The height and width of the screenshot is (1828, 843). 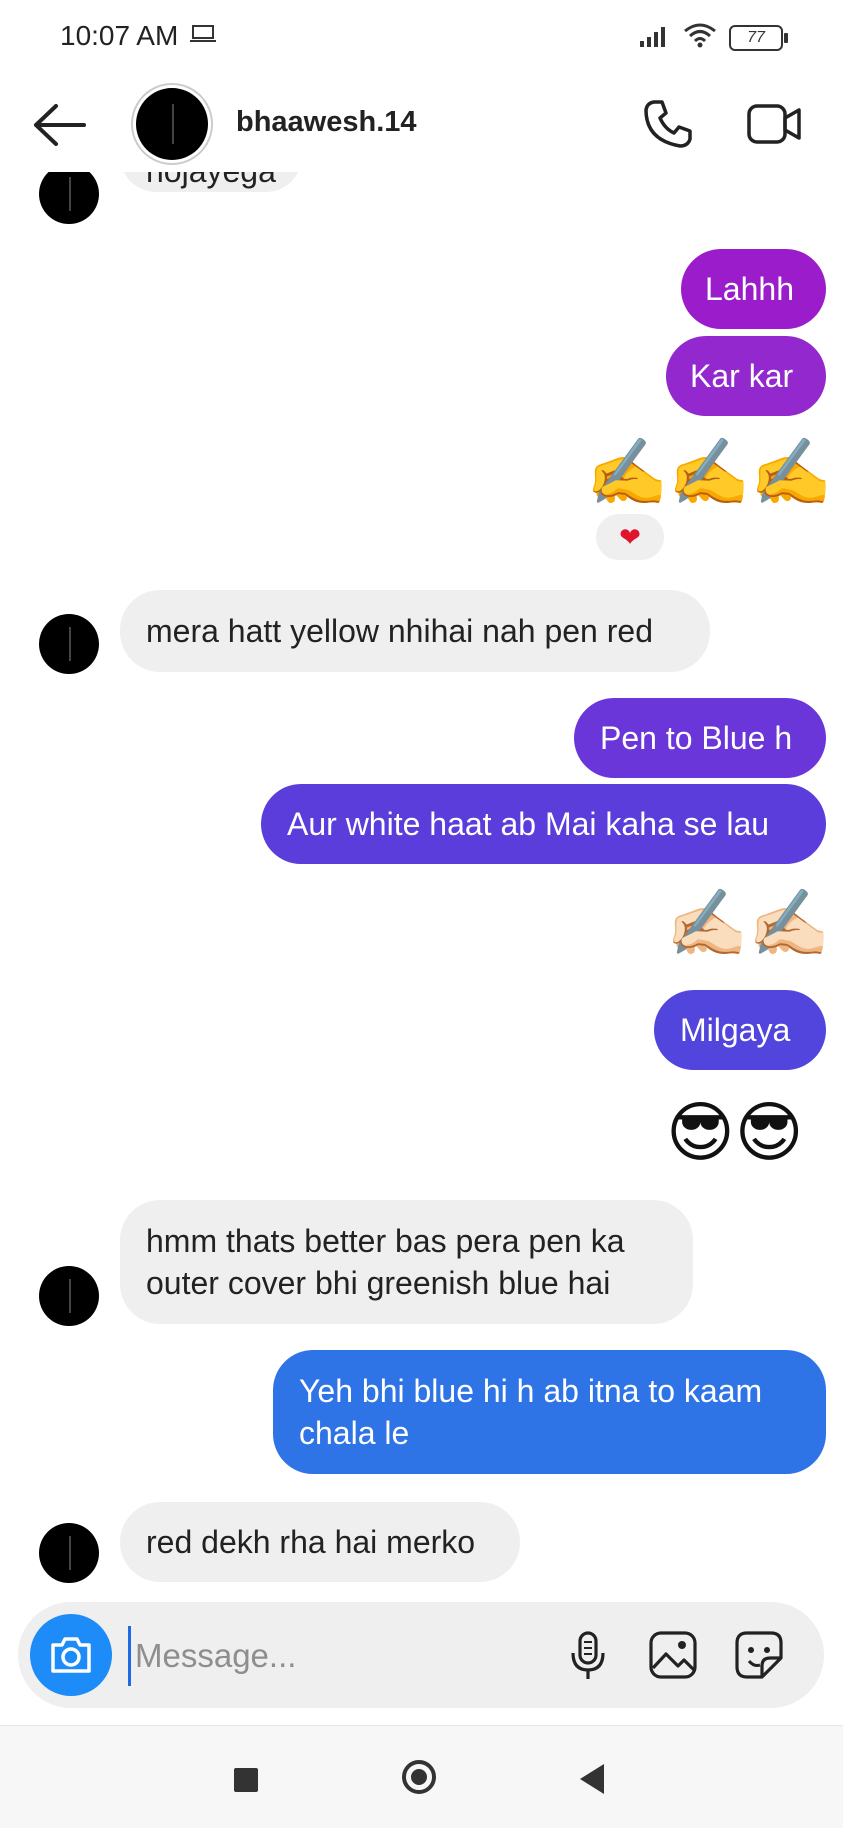 What do you see at coordinates (415, 631) in the screenshot?
I see `incoming-message: mera hatt yellow nhihai nah pen red` at bounding box center [415, 631].